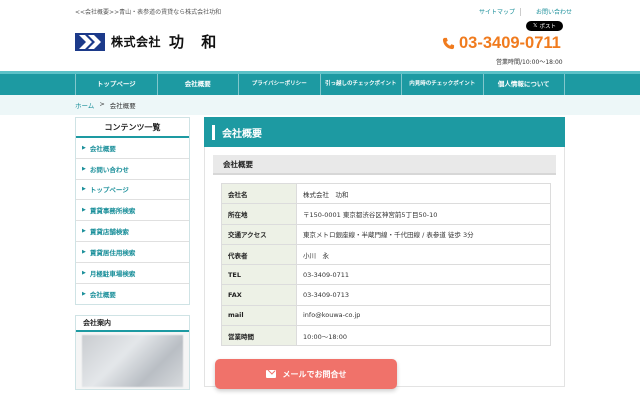  Describe the element at coordinates (423, 193) in the screenshot. I see `row-value: 株式会社 功和` at that location.